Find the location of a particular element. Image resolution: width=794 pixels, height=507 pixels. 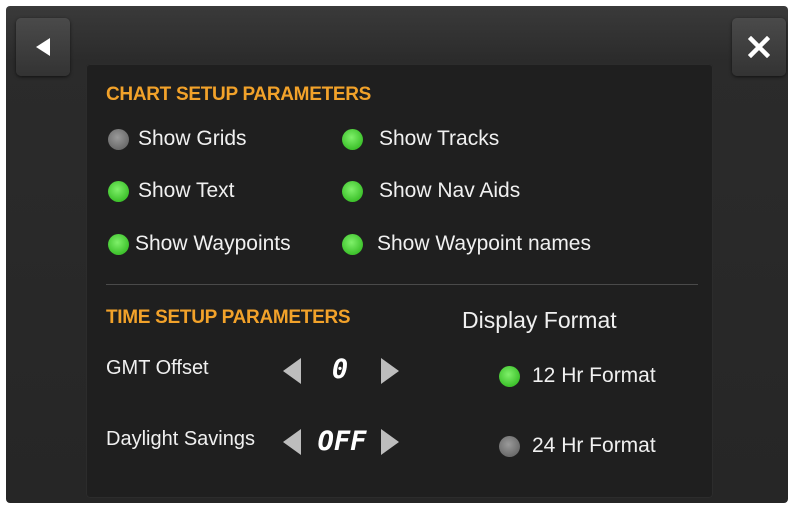

daylight-savings-decrease-icon is located at coordinates (292, 442).